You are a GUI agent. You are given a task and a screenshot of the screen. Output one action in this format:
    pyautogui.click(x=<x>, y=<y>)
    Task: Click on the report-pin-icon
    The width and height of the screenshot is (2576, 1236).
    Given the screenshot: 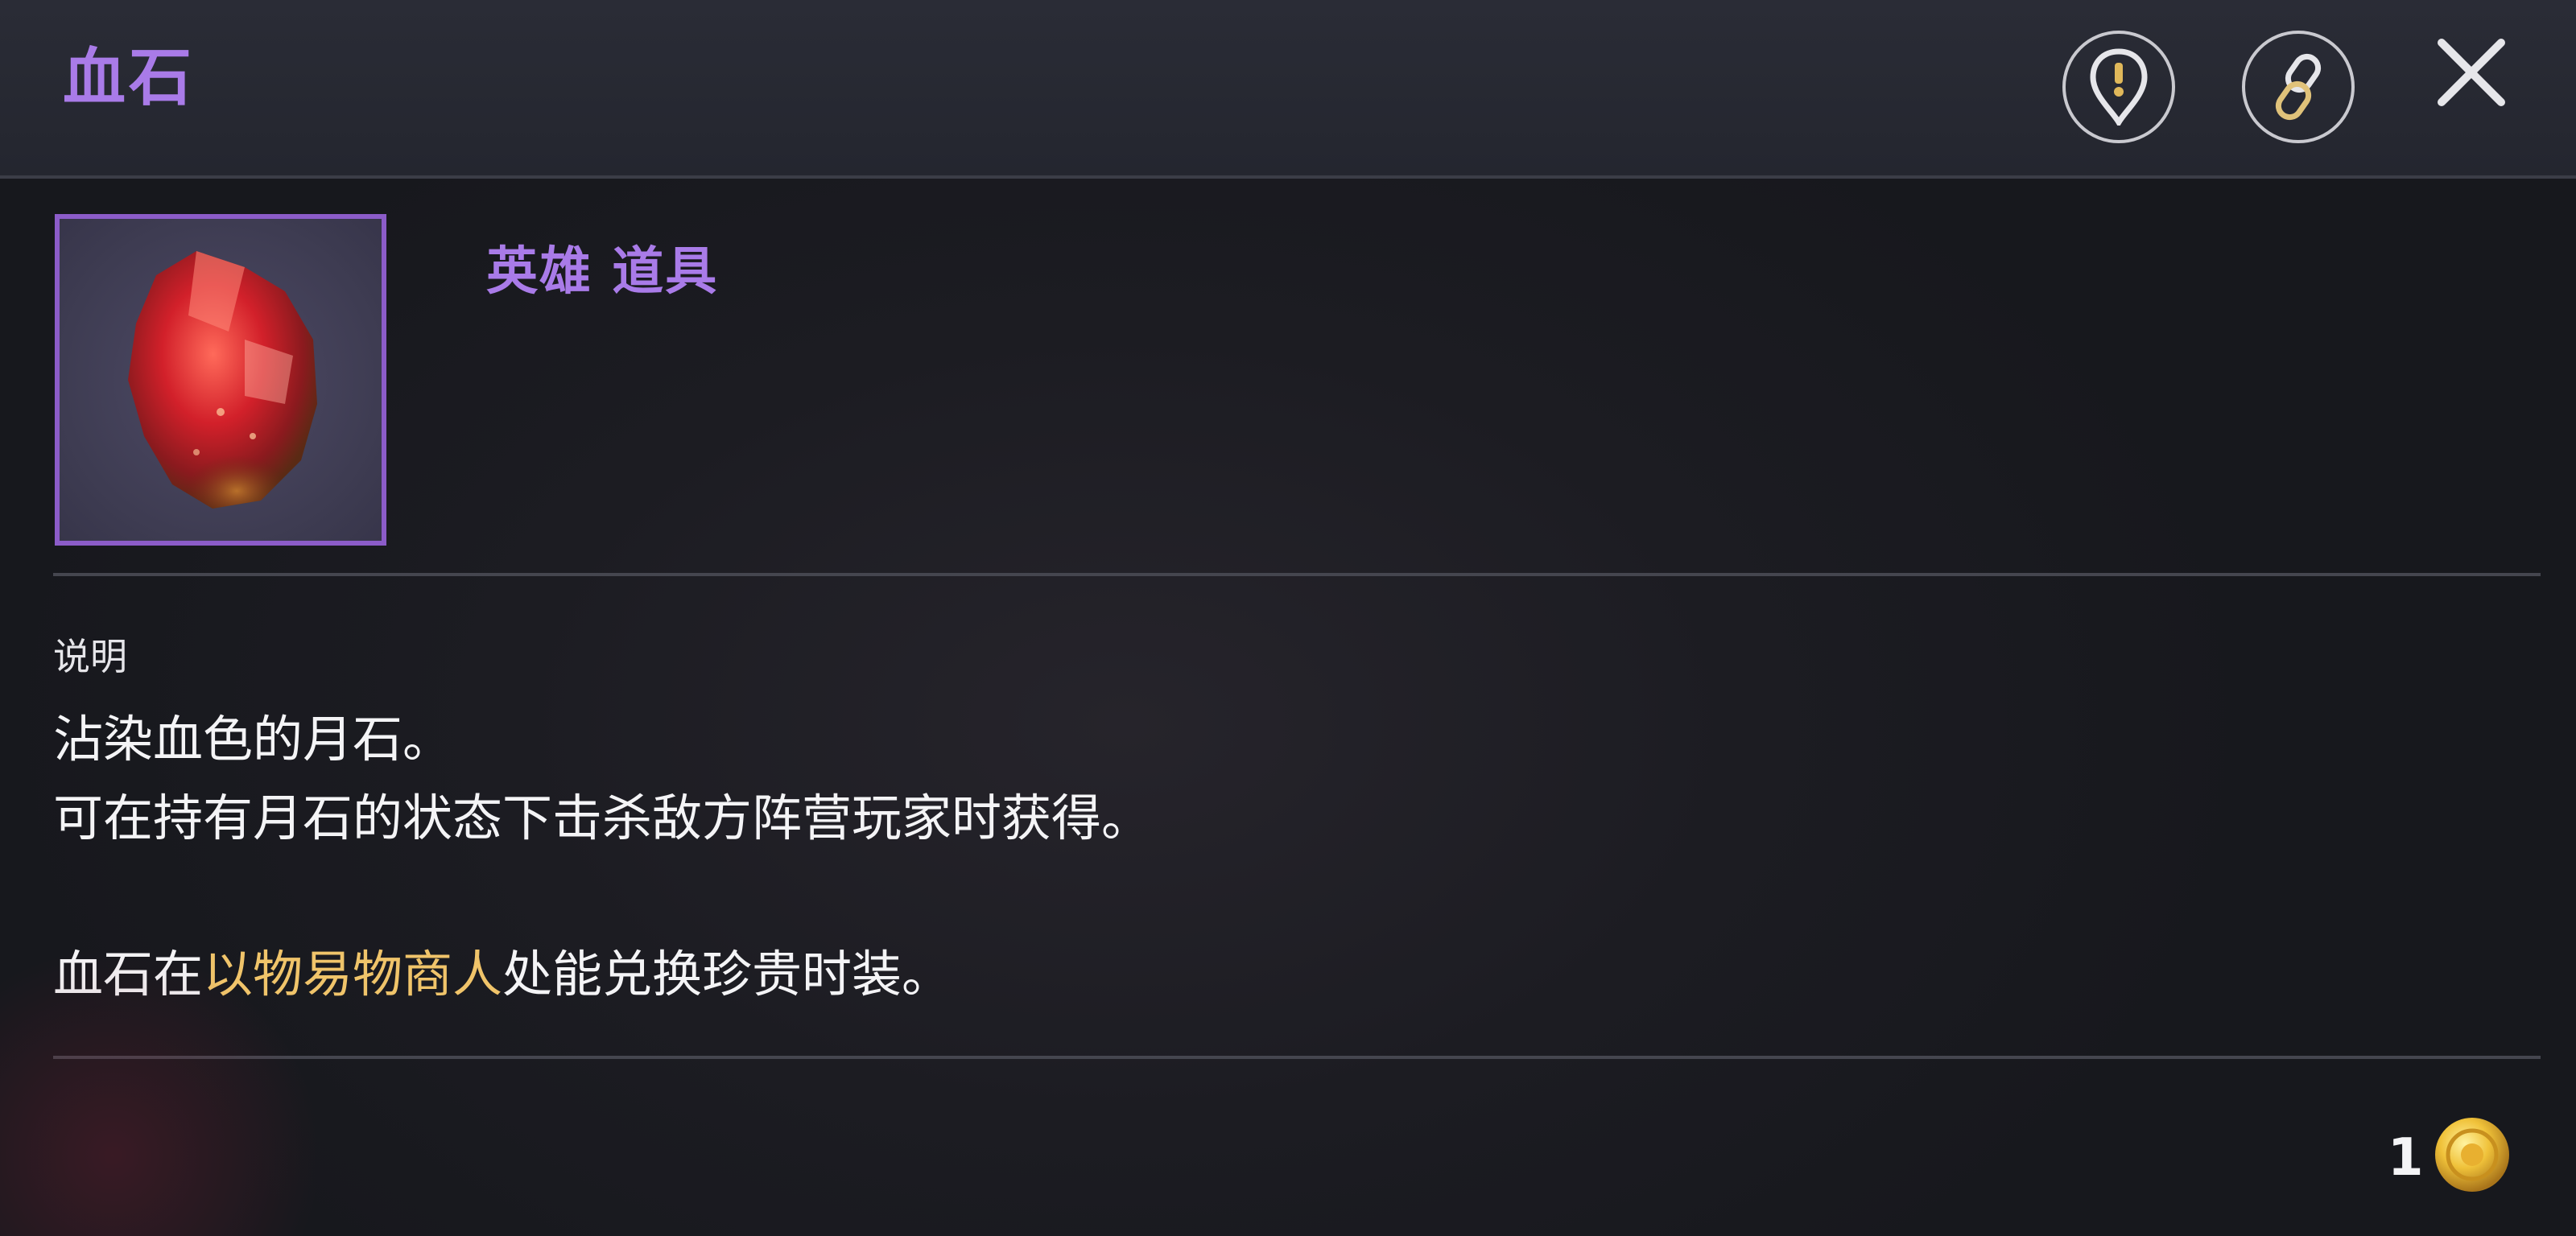 What is the action you would take?
    pyautogui.click(x=2119, y=87)
    